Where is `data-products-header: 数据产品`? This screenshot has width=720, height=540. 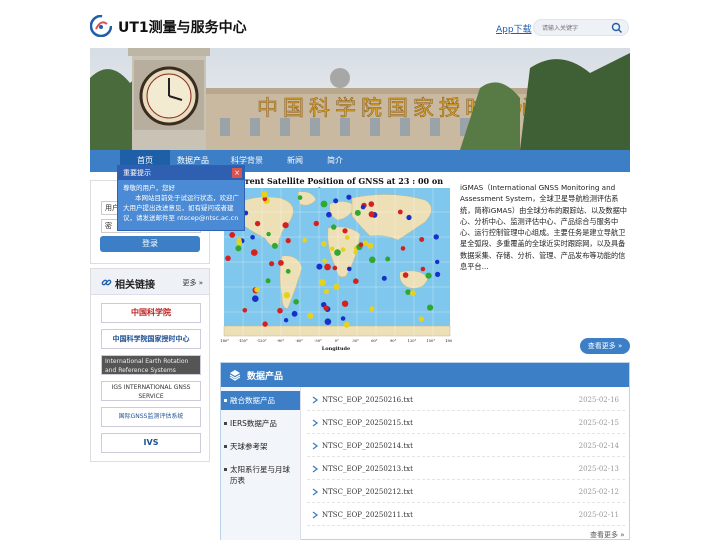 data-products-header: 数据产品 is located at coordinates (425, 375).